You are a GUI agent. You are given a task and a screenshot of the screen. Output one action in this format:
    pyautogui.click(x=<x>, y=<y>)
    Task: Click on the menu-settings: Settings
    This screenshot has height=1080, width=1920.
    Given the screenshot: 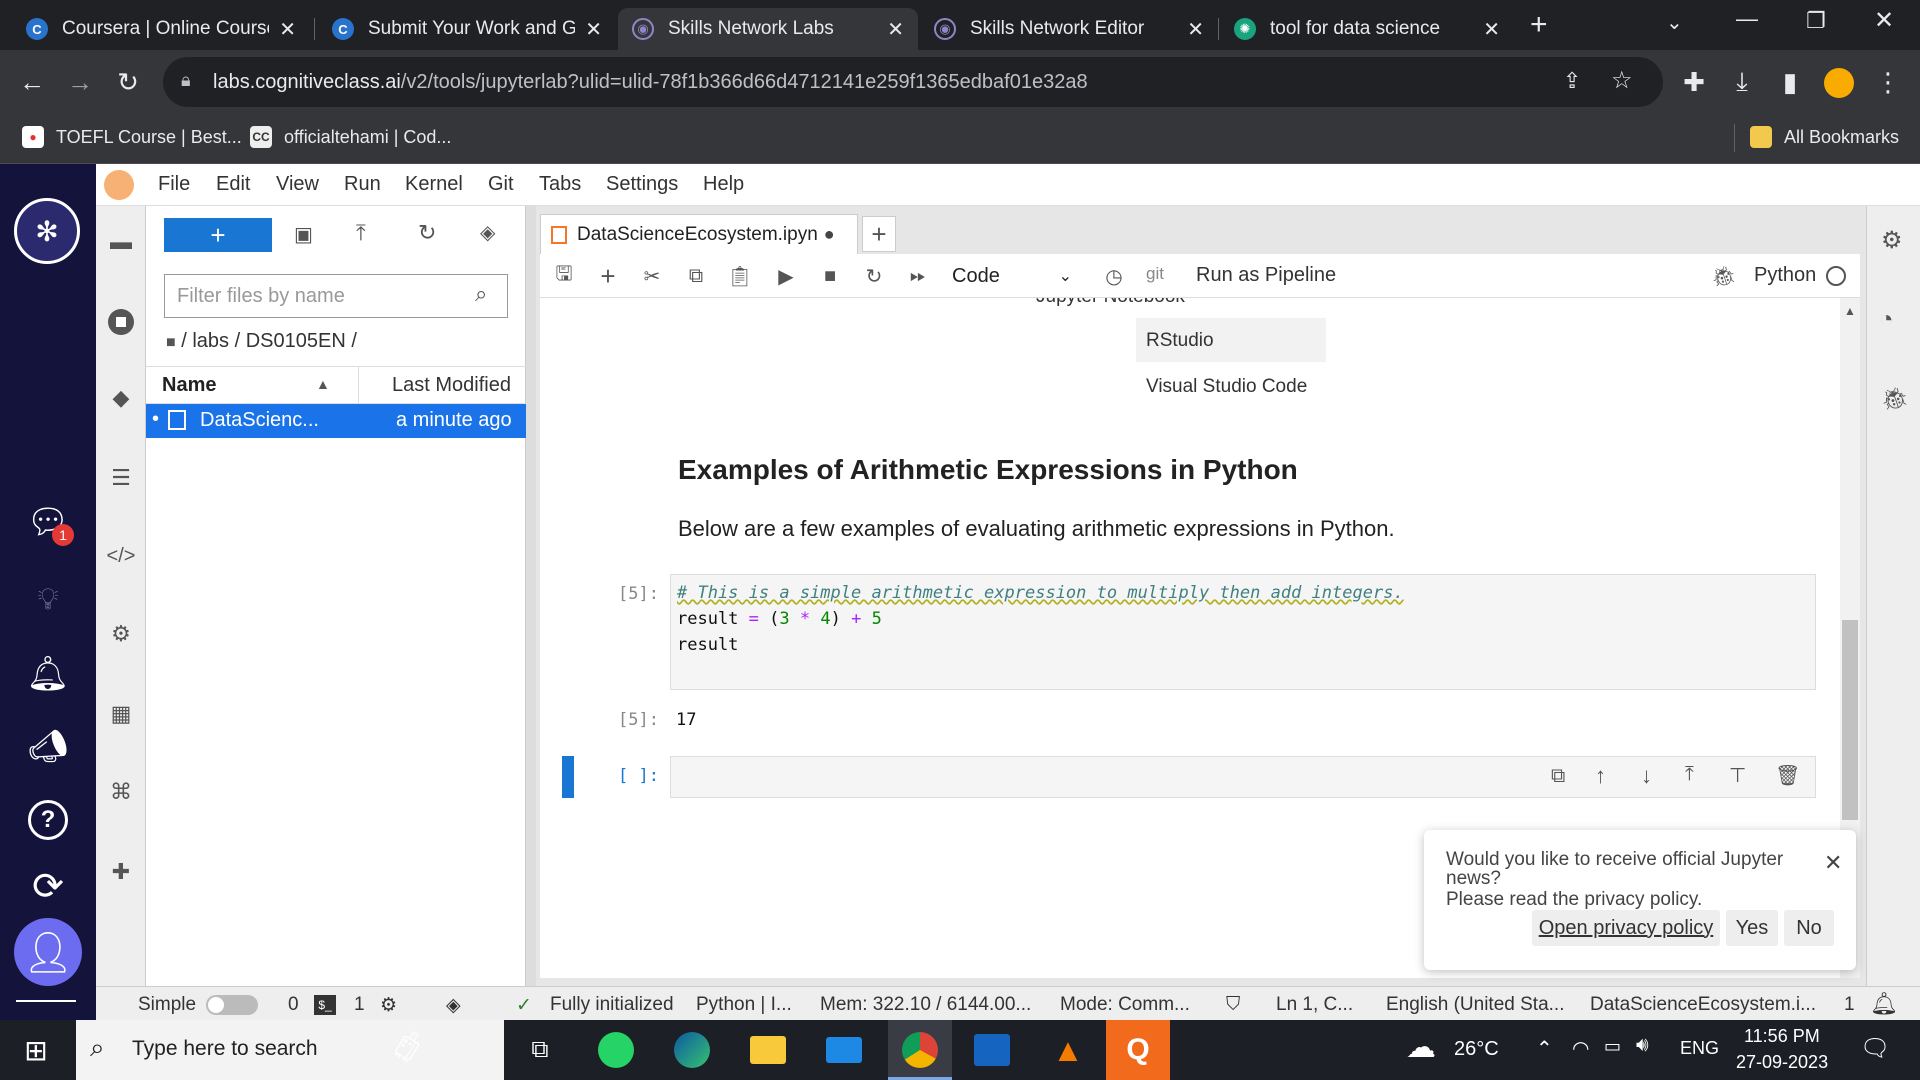 What is the action you would take?
    pyautogui.click(x=642, y=184)
    